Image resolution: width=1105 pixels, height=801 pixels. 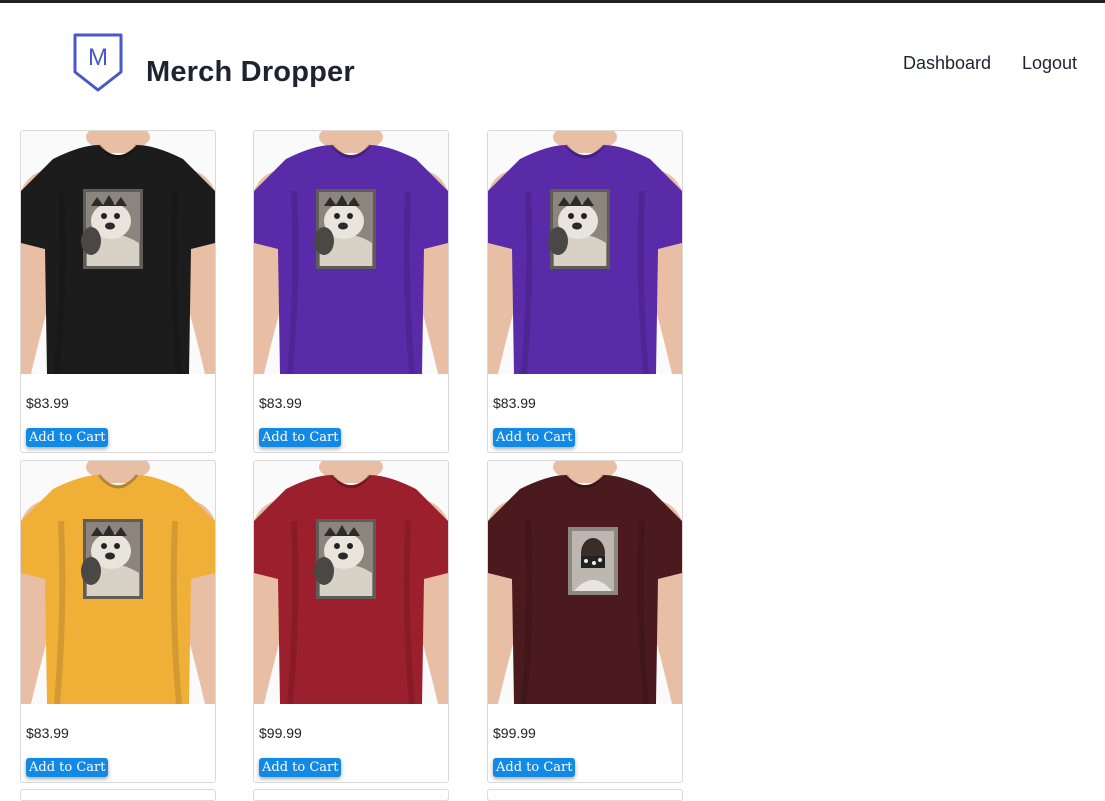 I want to click on logo-letter: M, so click(x=98, y=57).